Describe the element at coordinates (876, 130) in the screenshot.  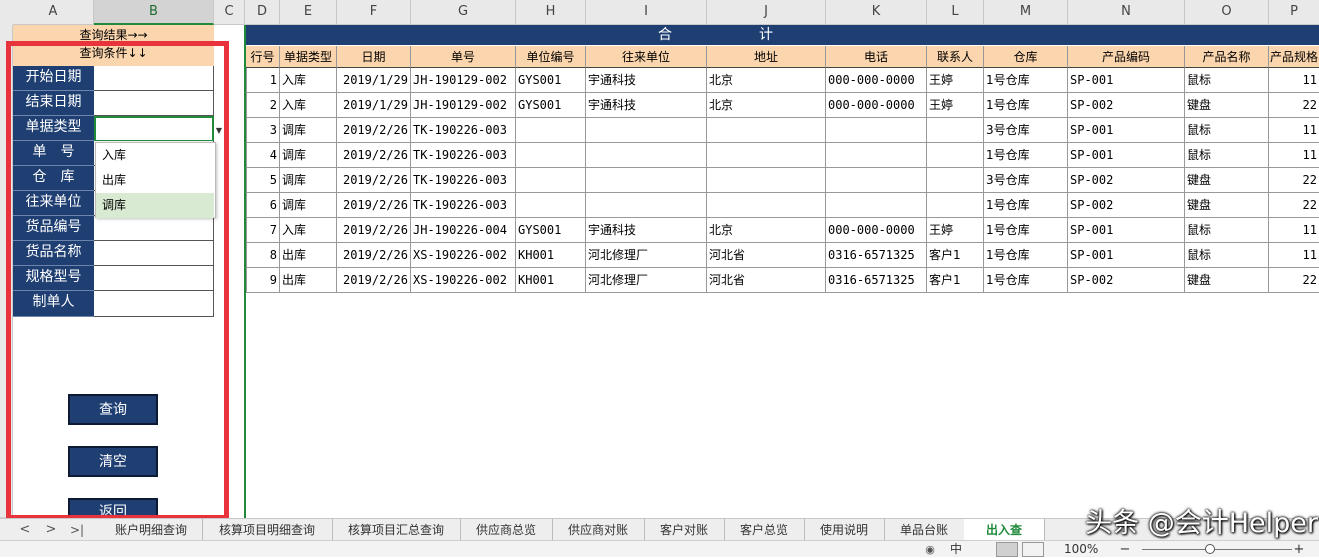
I see `cell-phone` at that location.